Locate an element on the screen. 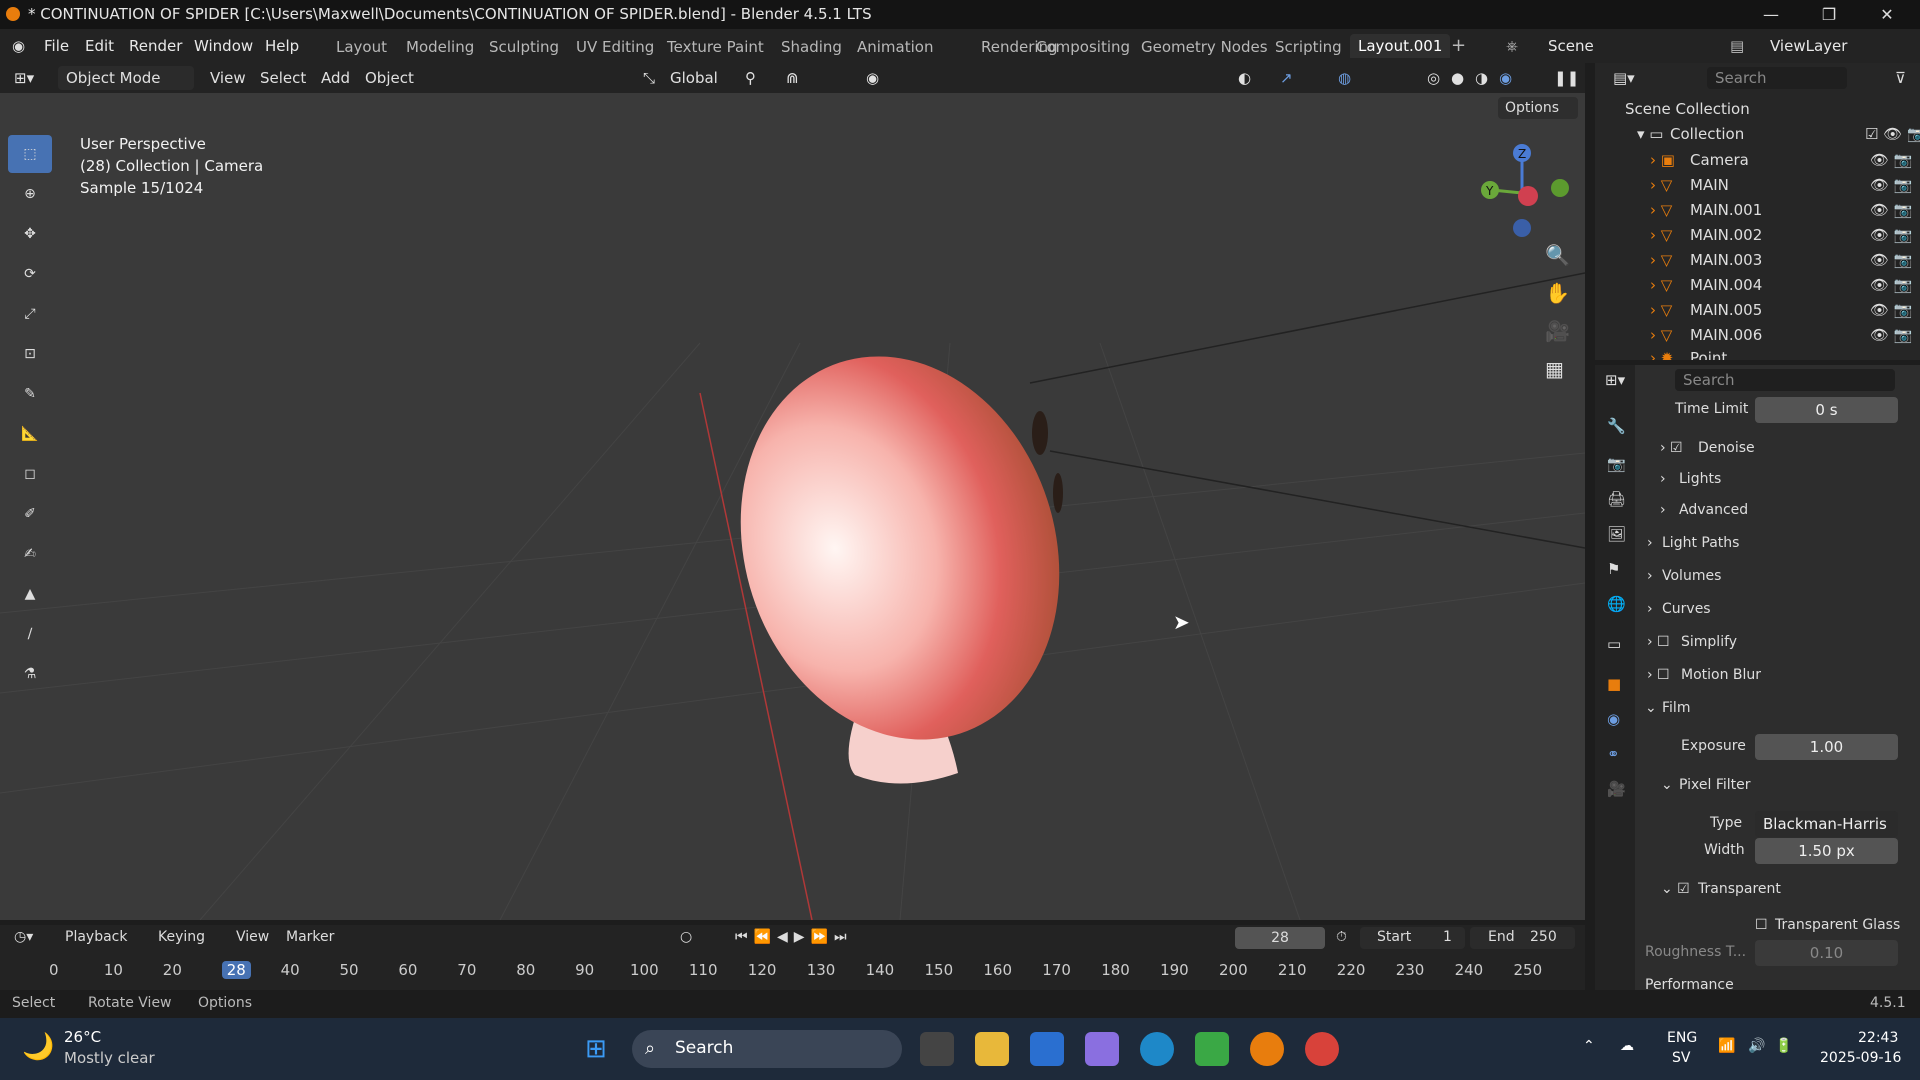  menu-window: Window is located at coordinates (223, 46).